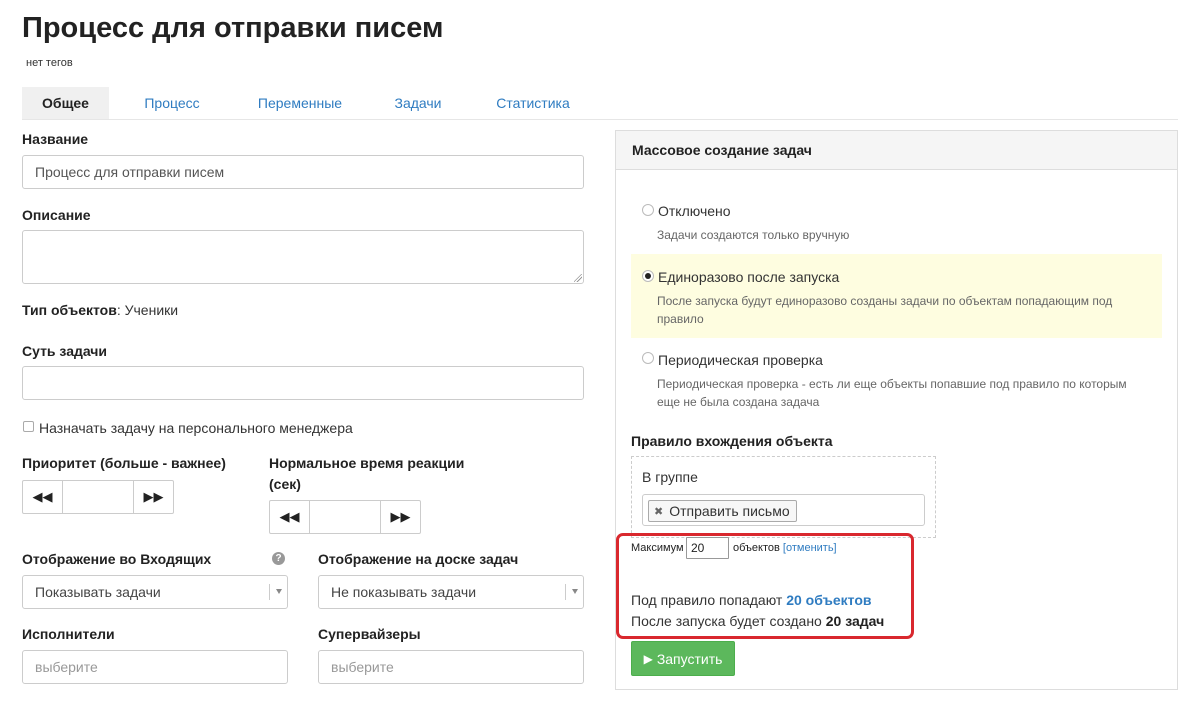 Image resolution: width=1200 pixels, height=703 pixels. I want to click on description-label: Описание, so click(56, 215).